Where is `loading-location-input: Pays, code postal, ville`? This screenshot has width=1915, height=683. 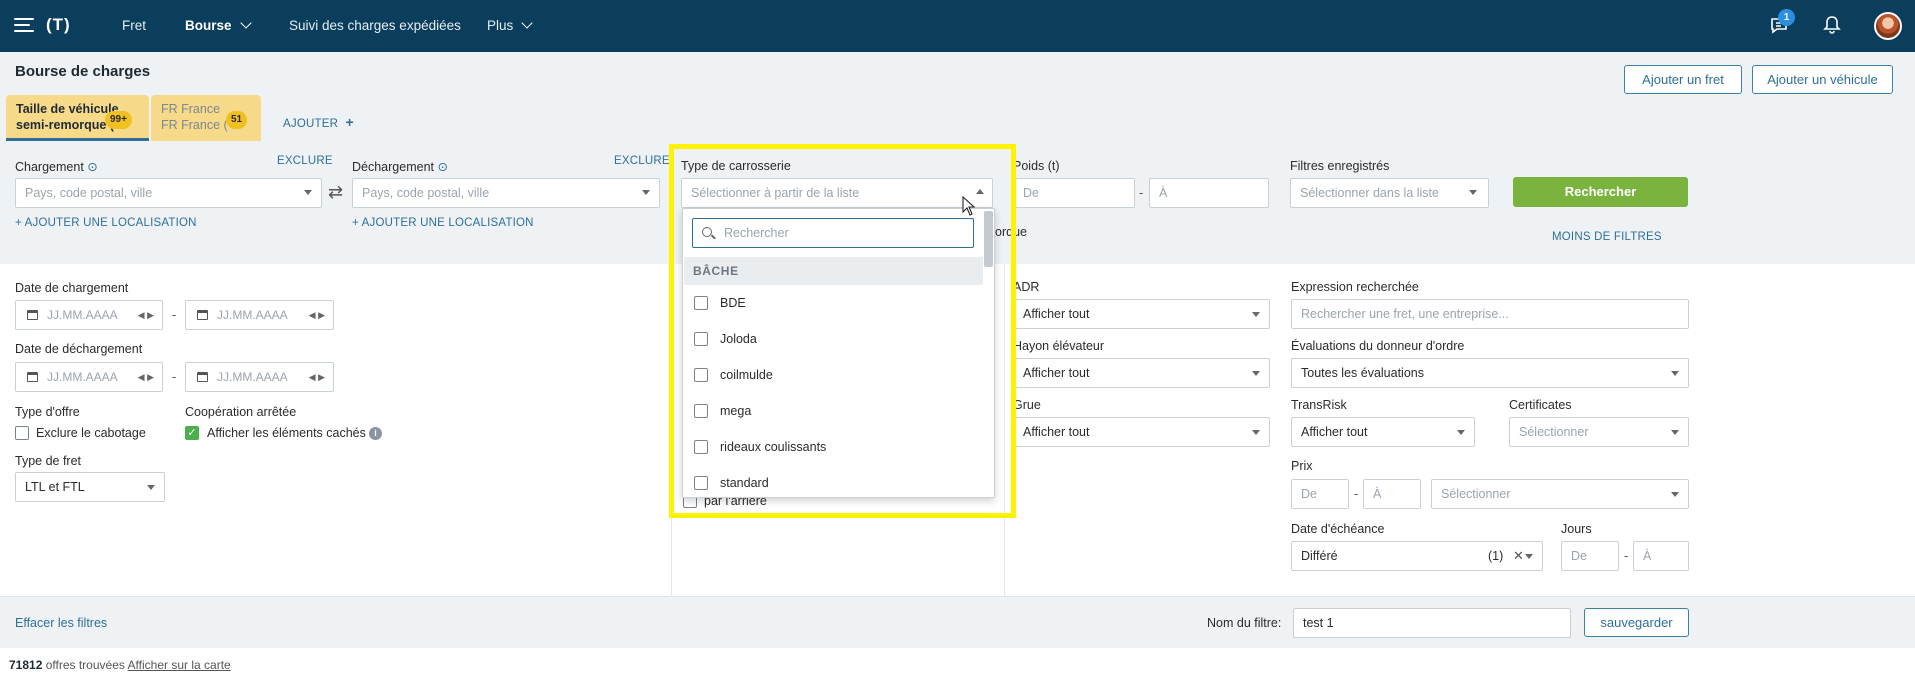 loading-location-input: Pays, code postal, ville is located at coordinates (168, 193).